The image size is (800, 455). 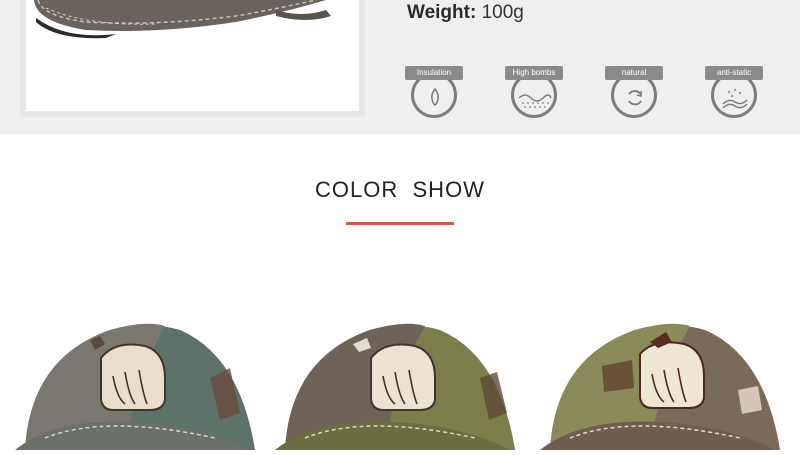 I want to click on weight-label: Weight:, so click(x=442, y=12).